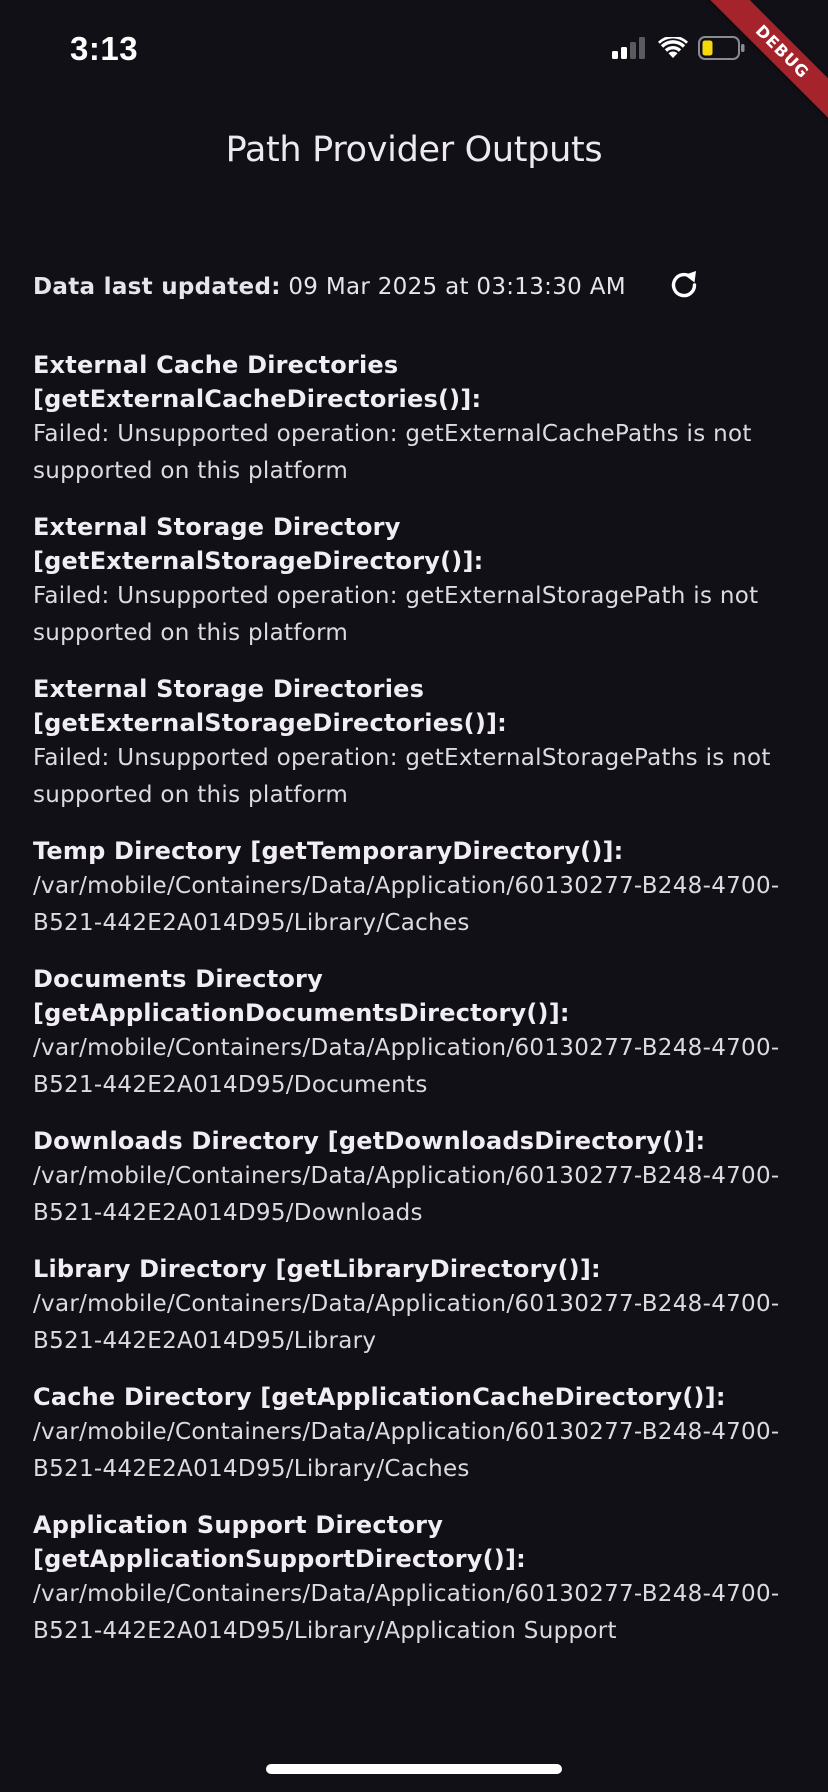  Describe the element at coordinates (414, 50) in the screenshot. I see `status-bar: 3:13` at that location.